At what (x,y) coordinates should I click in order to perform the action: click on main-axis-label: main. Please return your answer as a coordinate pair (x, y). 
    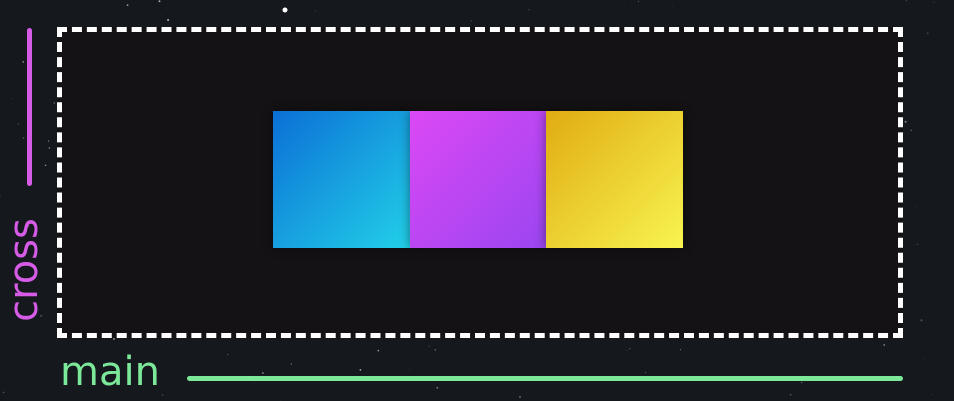
    Looking at the image, I should click on (110, 372).